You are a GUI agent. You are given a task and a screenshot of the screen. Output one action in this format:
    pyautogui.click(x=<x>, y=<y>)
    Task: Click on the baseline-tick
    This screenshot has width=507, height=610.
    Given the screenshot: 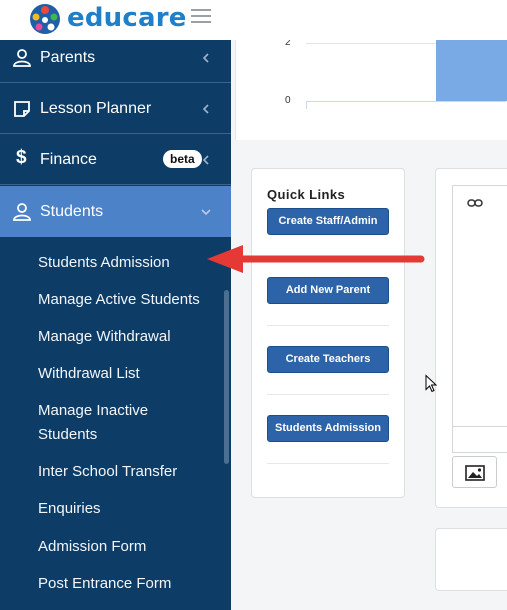 What is the action you would take?
    pyautogui.click(x=306, y=105)
    